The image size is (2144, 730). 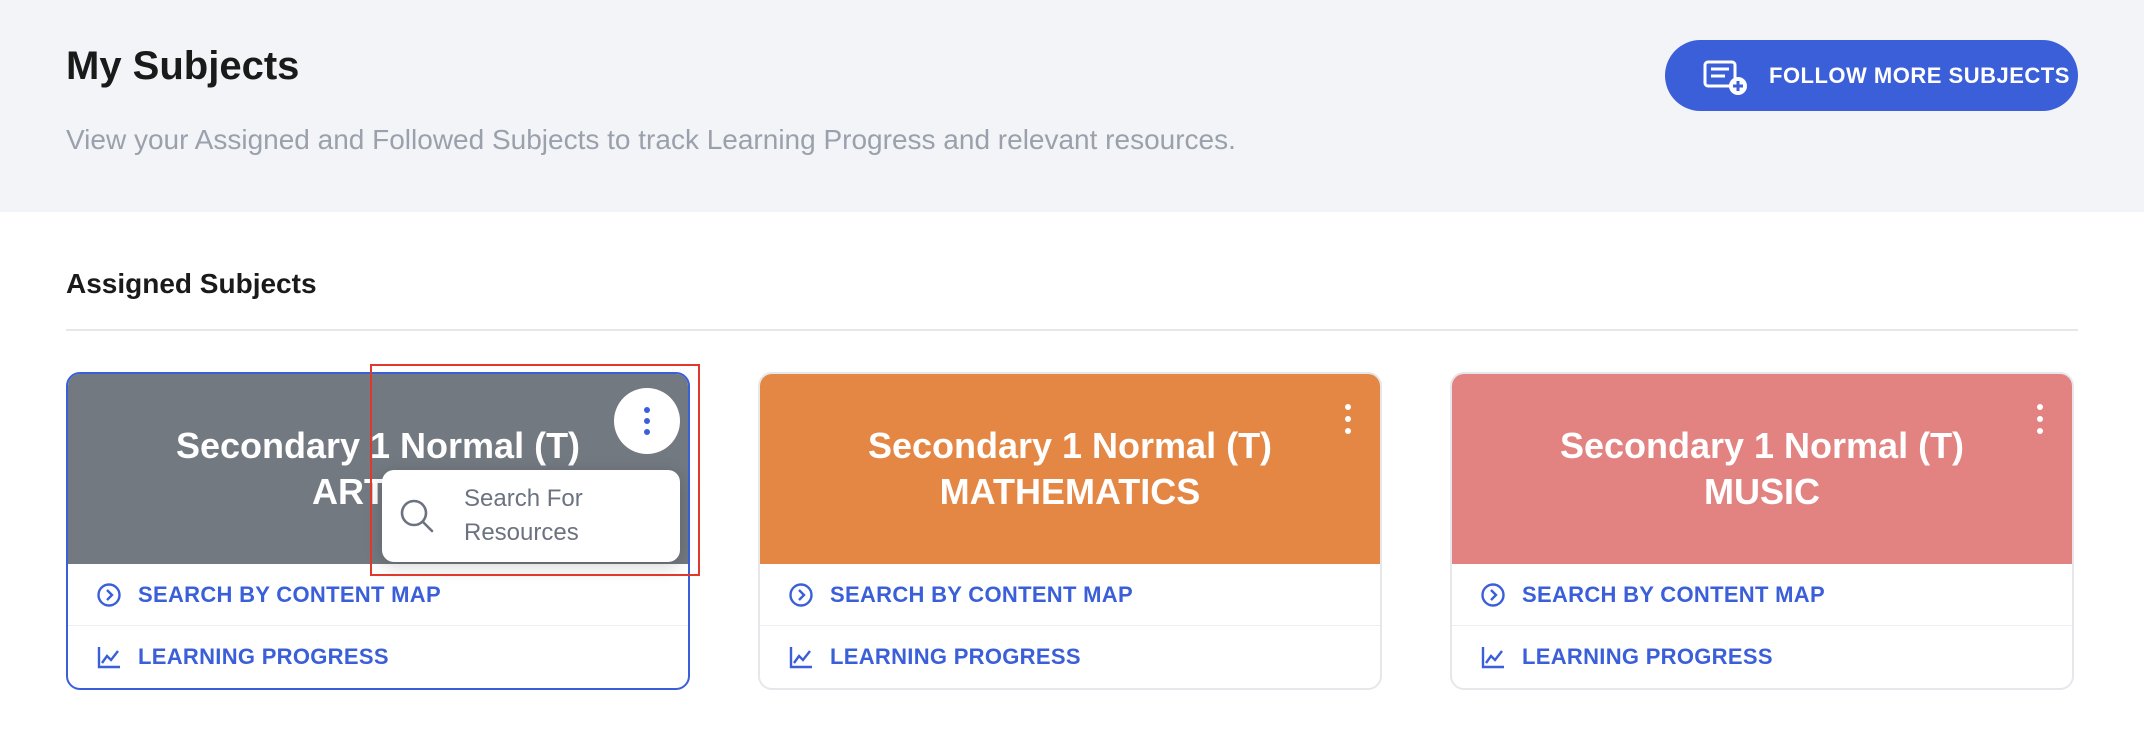 I want to click on subject-card-header: Secondary 1 Normal (T) MUSIC, so click(x=1762, y=469).